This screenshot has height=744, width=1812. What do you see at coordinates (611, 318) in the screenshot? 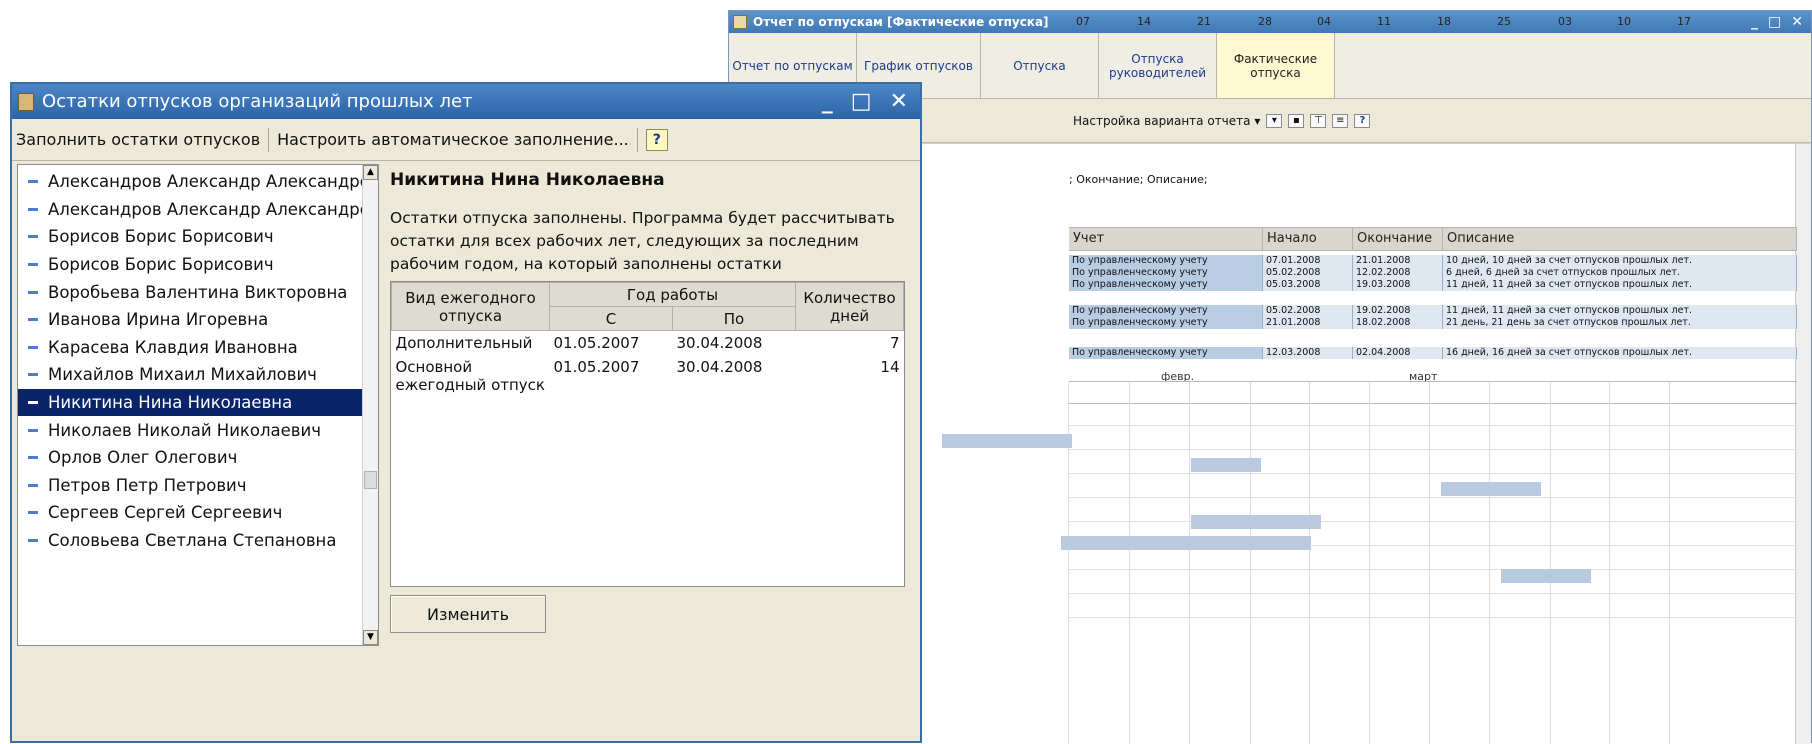
I see `header-from: С` at bounding box center [611, 318].